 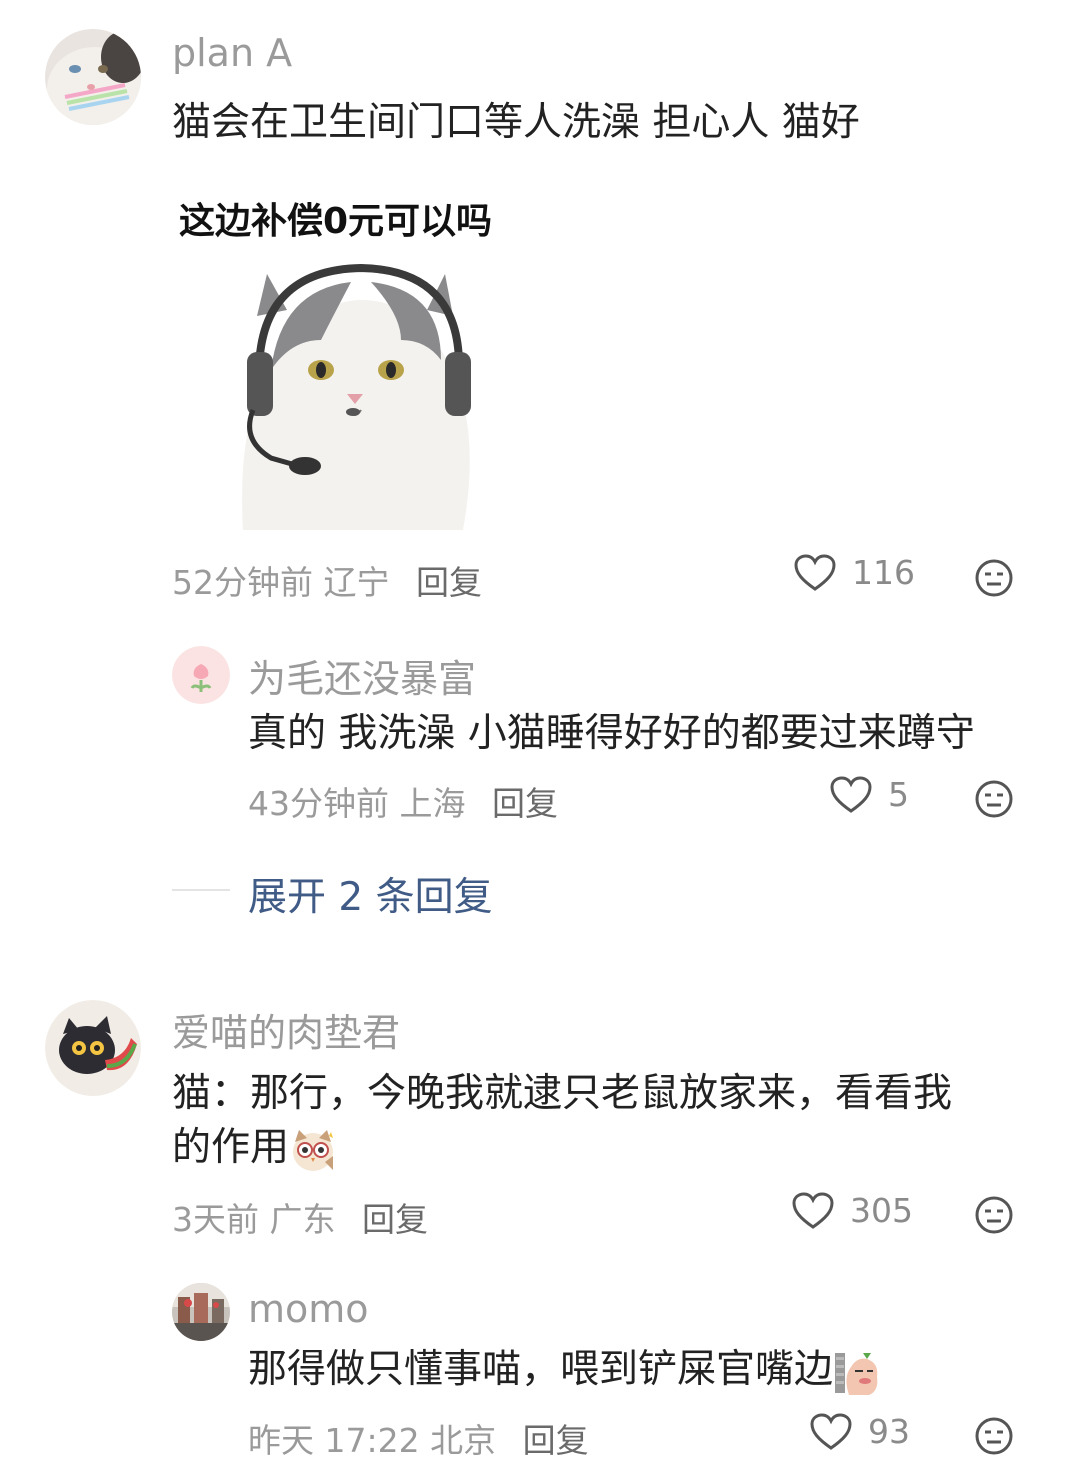 I want to click on reply-meta: 43分钟前 上海 回复, so click(x=403, y=801).